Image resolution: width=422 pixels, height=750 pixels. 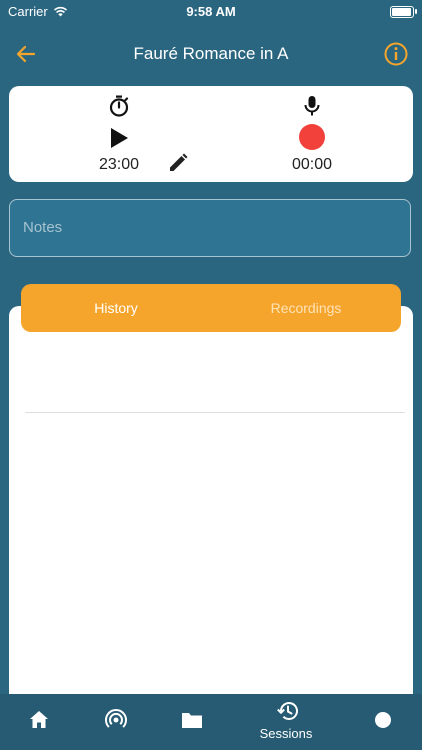 I want to click on notes-input, so click(x=208, y=227).